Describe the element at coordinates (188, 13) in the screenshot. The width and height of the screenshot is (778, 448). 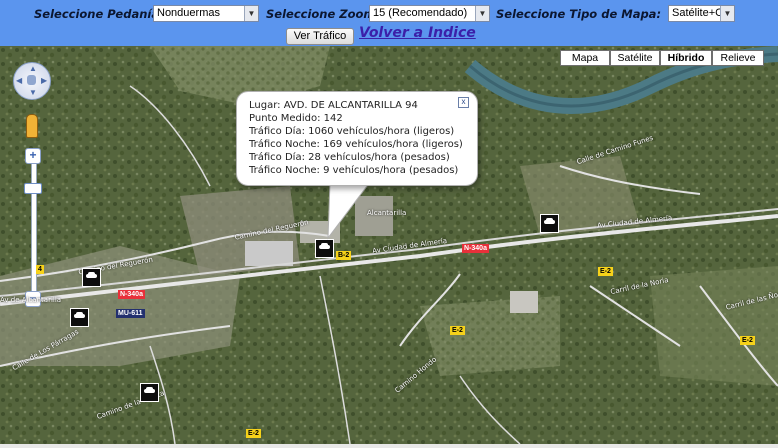
I see `pedania-value: Nonduermas` at that location.